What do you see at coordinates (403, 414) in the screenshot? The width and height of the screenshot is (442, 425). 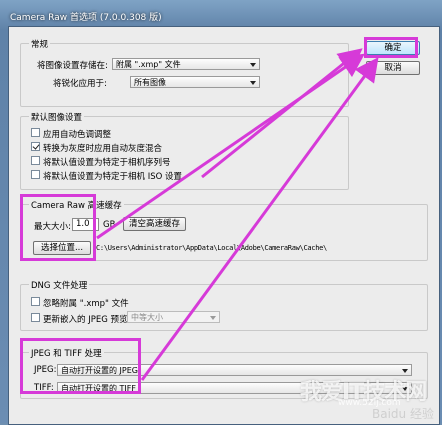 I see `watermark-baidu: Baidu 经验` at bounding box center [403, 414].